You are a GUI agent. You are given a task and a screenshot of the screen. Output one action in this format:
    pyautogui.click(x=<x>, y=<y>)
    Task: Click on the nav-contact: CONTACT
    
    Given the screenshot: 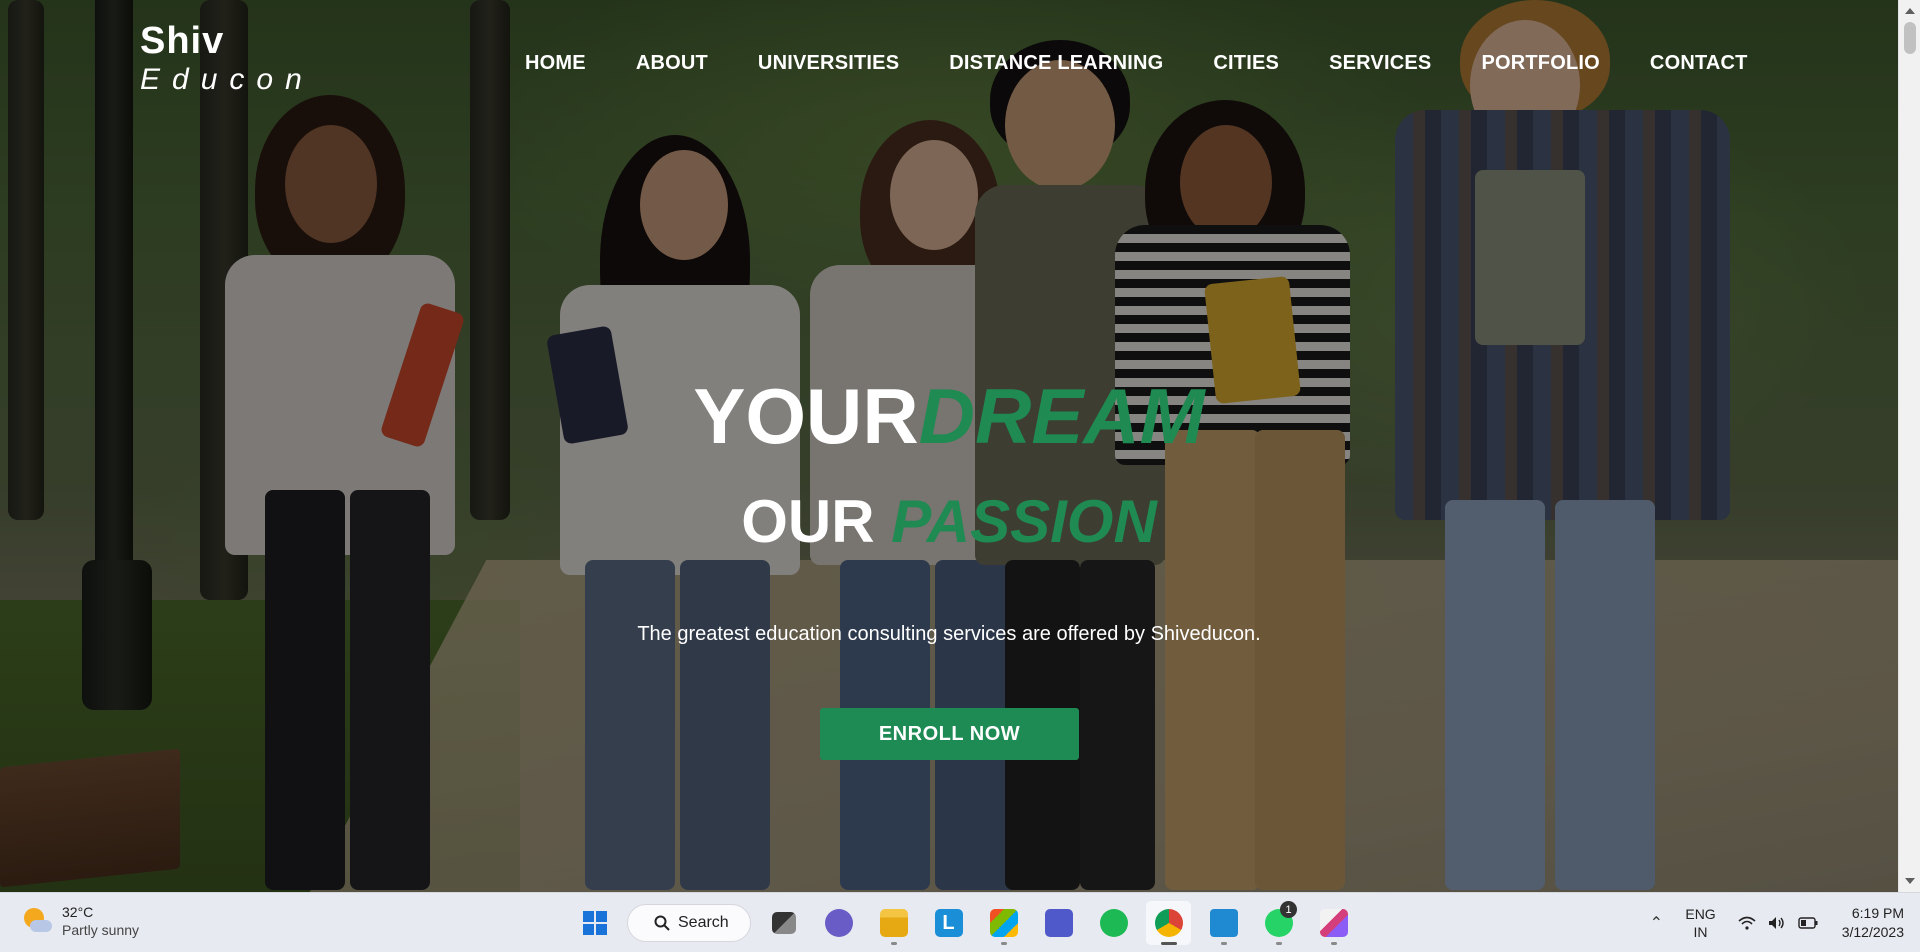 What is the action you would take?
    pyautogui.click(x=1699, y=63)
    